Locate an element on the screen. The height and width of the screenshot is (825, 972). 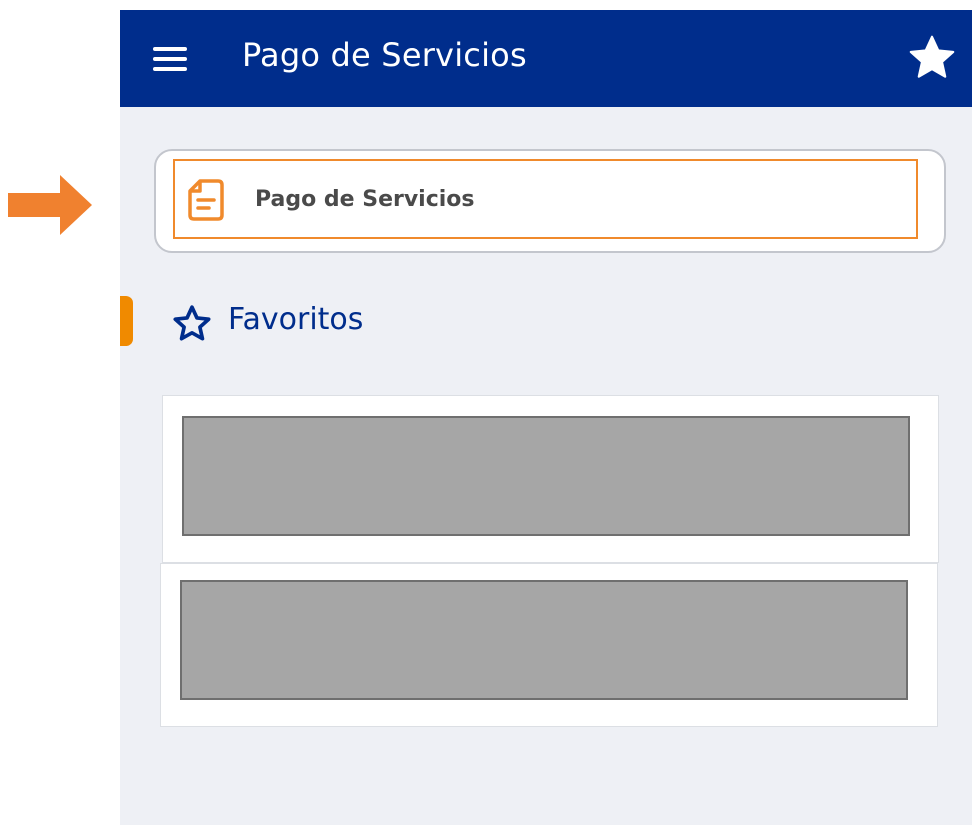
pointer-arrow-icon is located at coordinates (50, 205).